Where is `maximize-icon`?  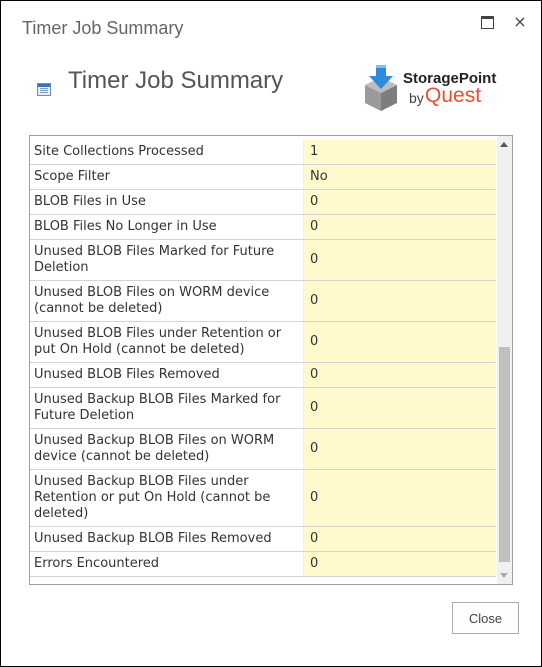 maximize-icon is located at coordinates (488, 22).